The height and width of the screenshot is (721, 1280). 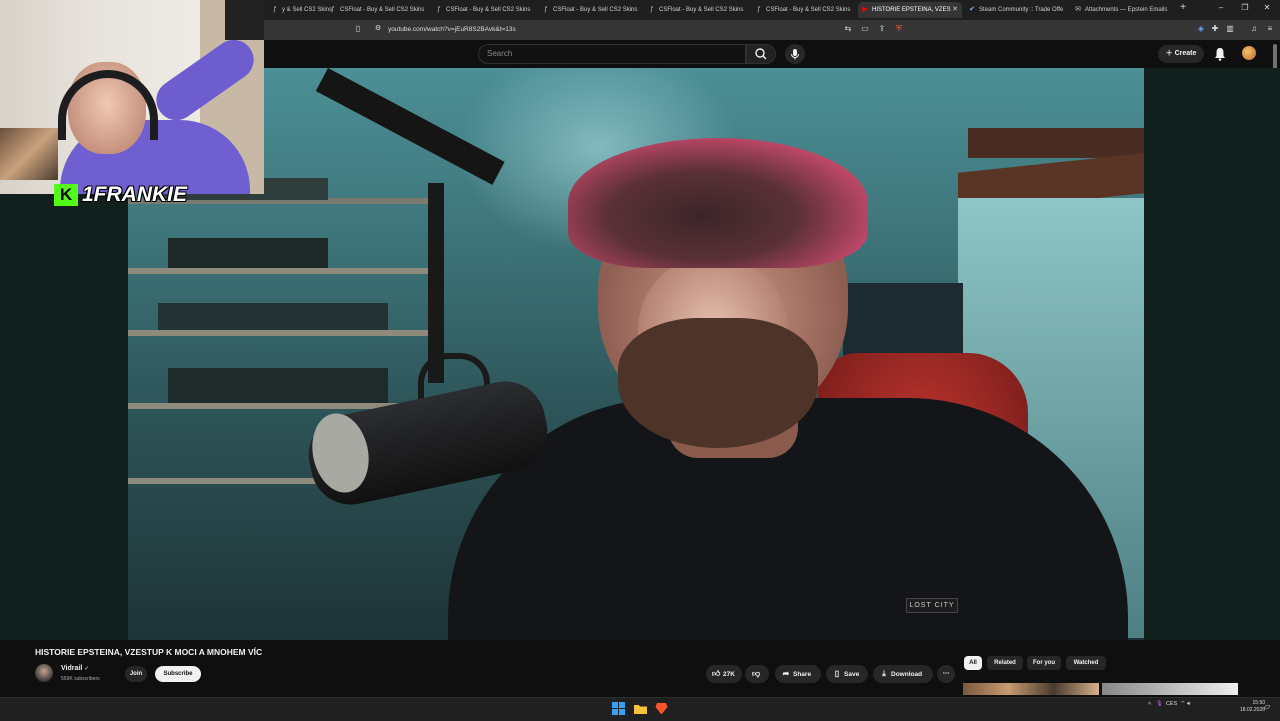 I want to click on chip-for-you: For you, so click(x=1044, y=663).